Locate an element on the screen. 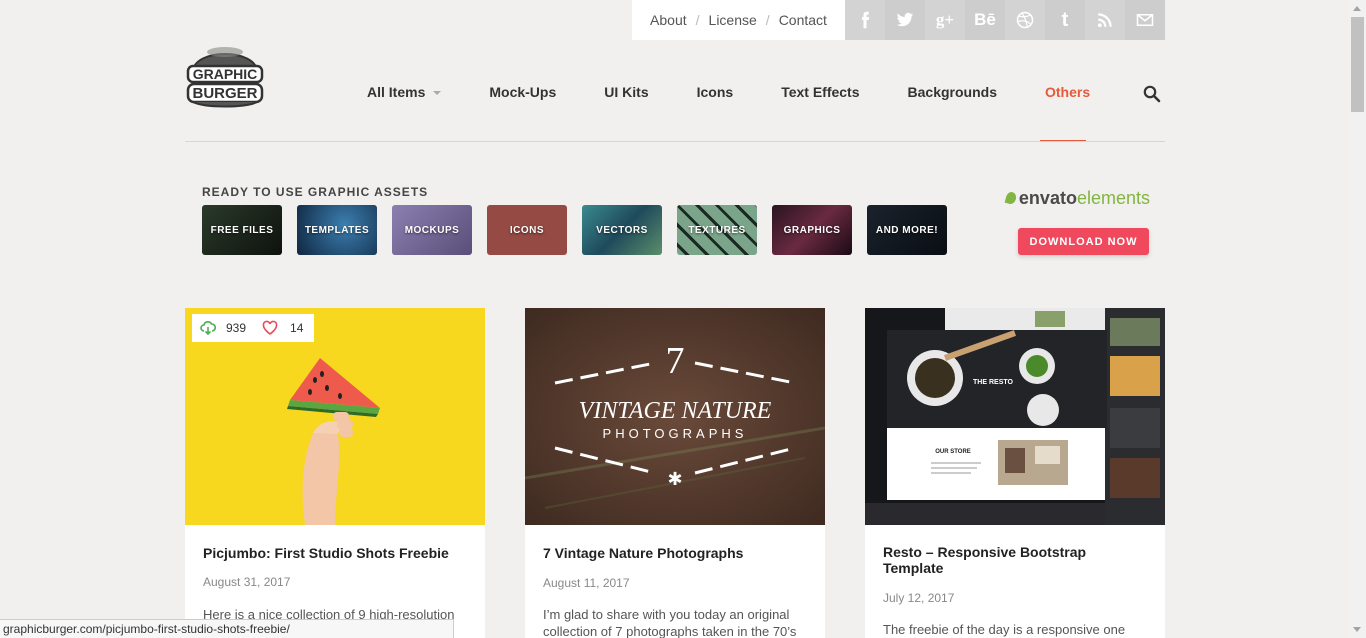 This screenshot has height=638, width=1366. post-thumbnail: 939 14 is located at coordinates (335, 416).